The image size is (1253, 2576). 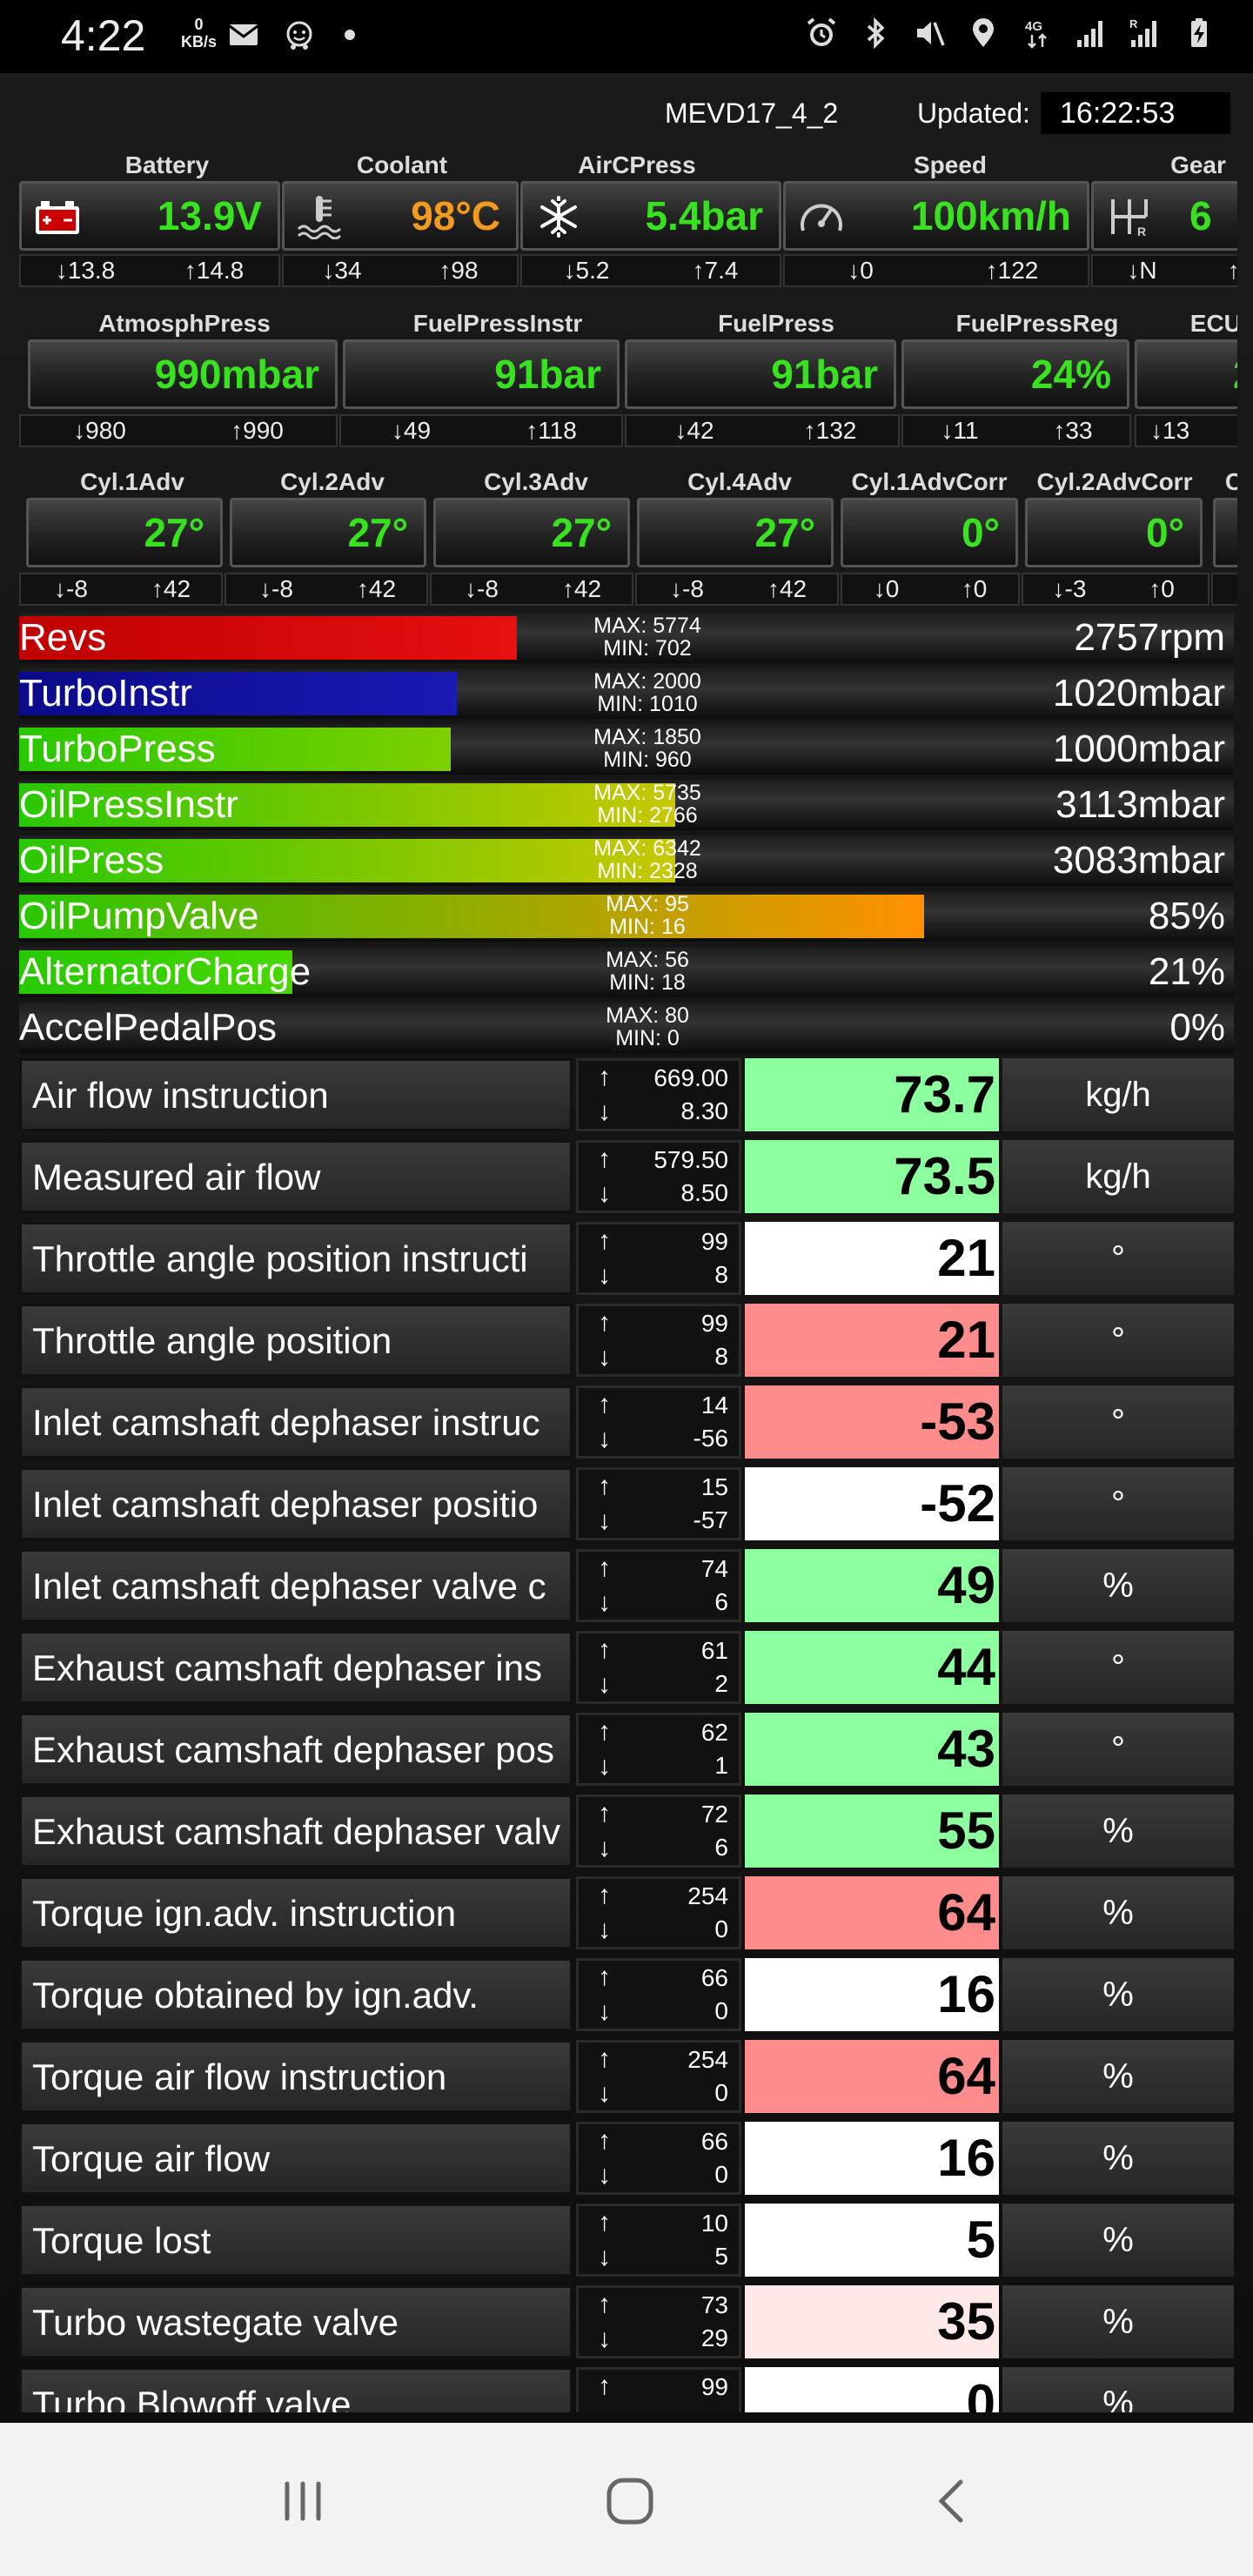 I want to click on bar-min: MIN: 960, so click(x=647, y=760).